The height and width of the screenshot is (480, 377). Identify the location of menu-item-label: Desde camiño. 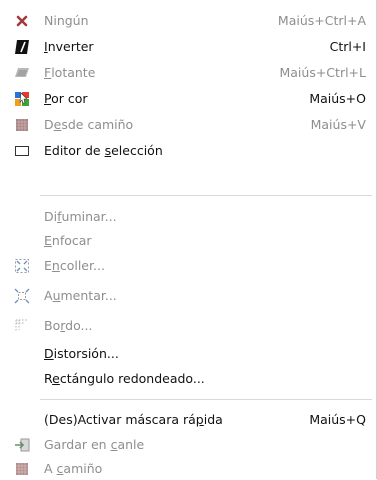
(89, 124).